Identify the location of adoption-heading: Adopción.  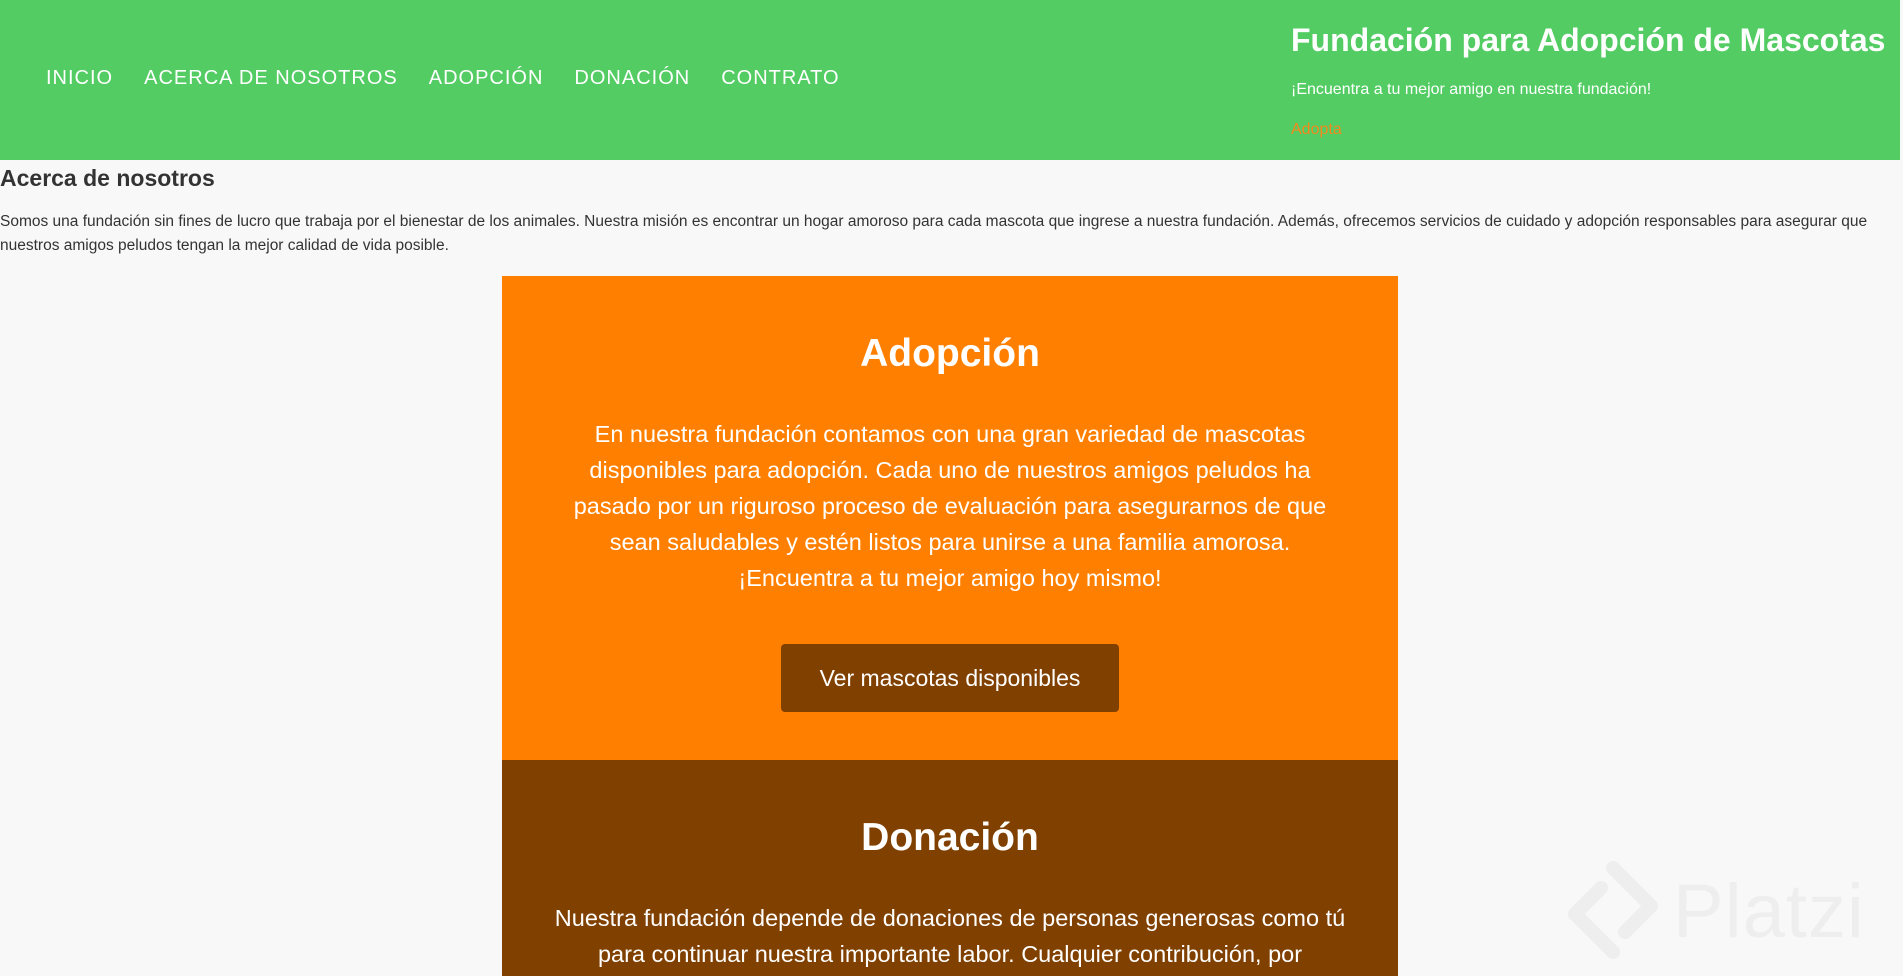
(950, 353).